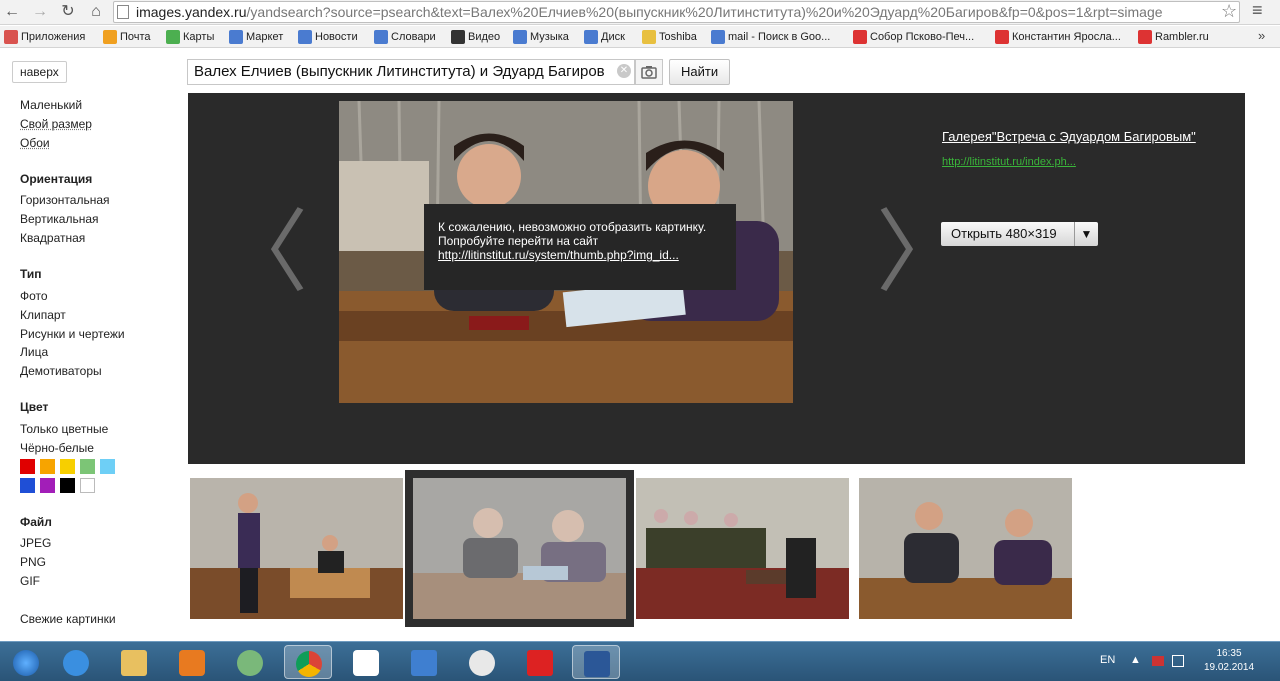  What do you see at coordinates (135, 37) in the screenshot?
I see `bookmark-label: Почта` at bounding box center [135, 37].